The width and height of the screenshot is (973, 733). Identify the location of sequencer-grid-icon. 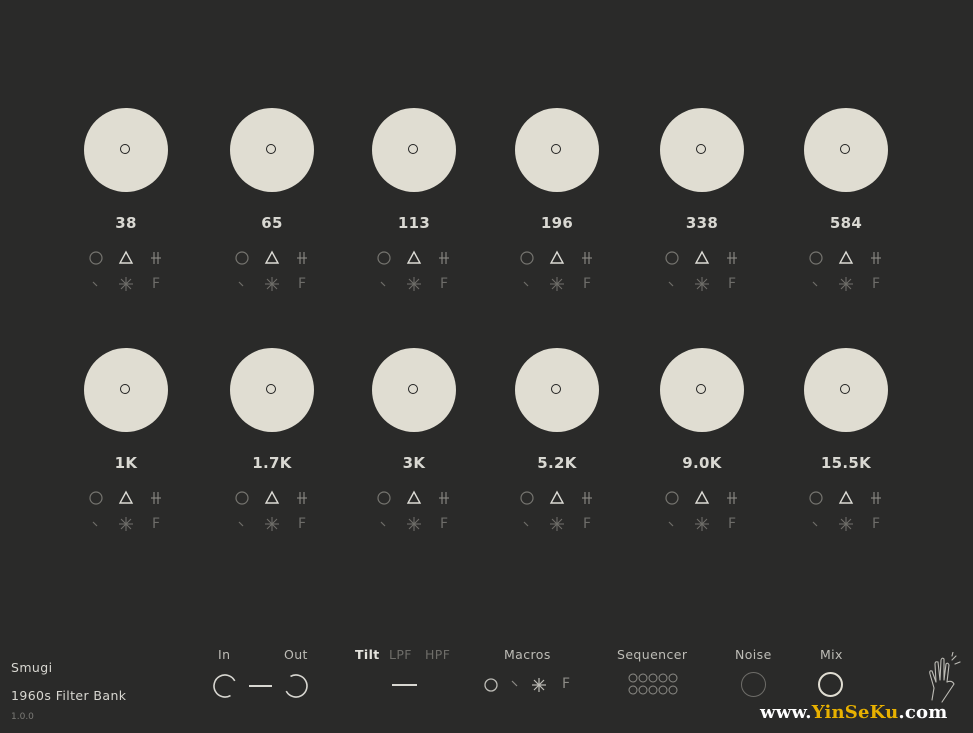
(653, 685).